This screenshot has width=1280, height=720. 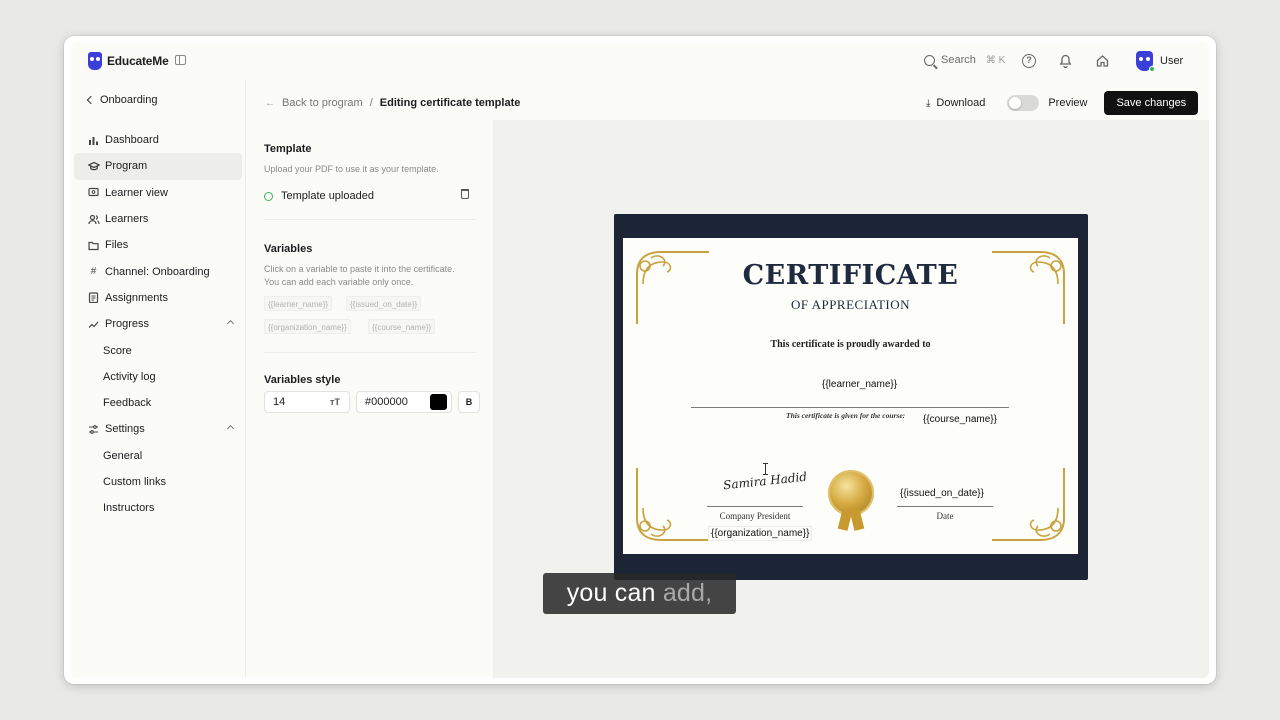 What do you see at coordinates (1171, 61) in the screenshot?
I see `user-label: User` at bounding box center [1171, 61].